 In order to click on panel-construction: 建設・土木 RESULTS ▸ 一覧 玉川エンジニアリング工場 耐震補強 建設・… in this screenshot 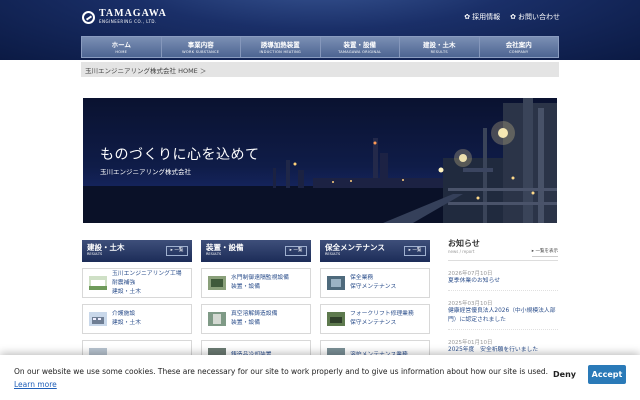, I will do `click(137, 305)`.